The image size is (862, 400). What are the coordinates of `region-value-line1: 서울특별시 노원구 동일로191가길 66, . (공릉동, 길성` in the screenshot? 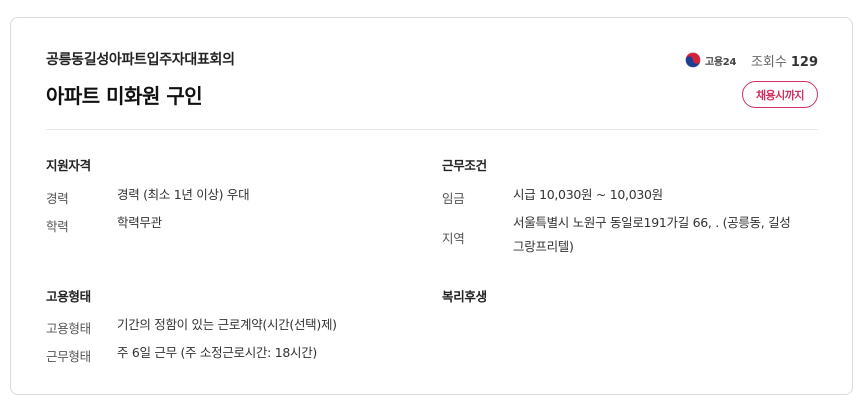 It's located at (652, 222).